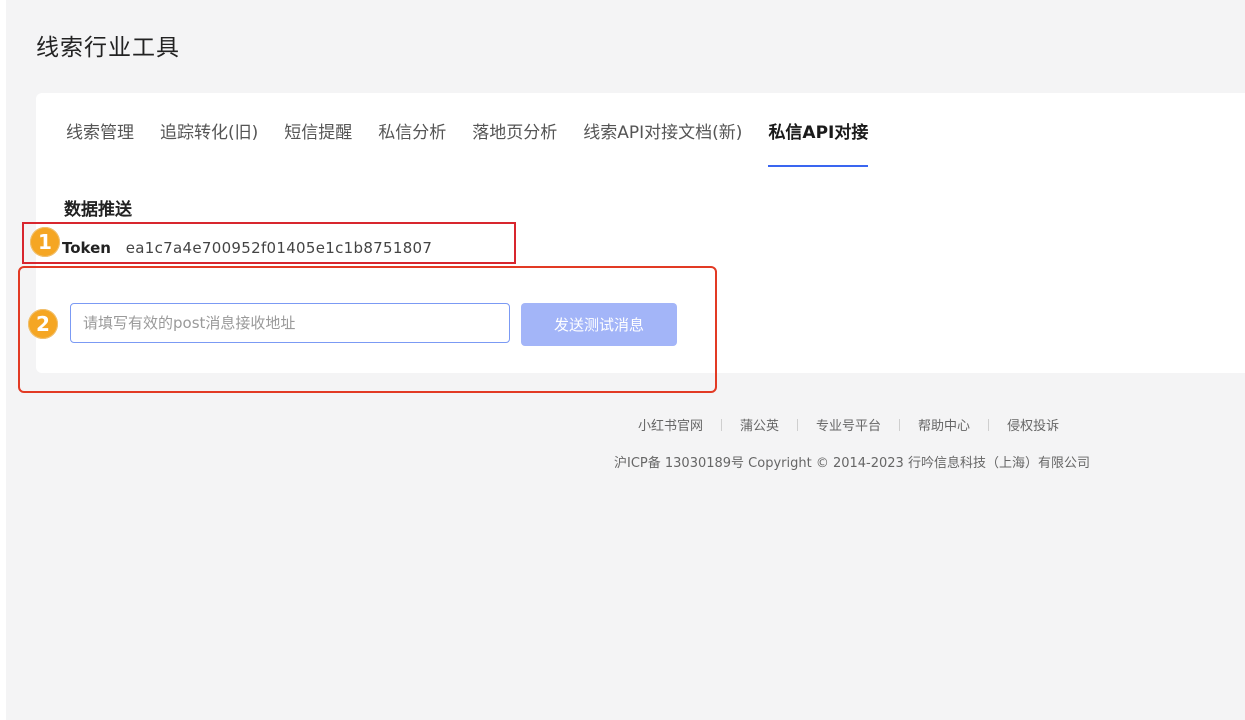 The width and height of the screenshot is (1245, 720). Describe the element at coordinates (1033, 424) in the screenshot. I see `footer-link-infringement: 侵权投诉` at that location.